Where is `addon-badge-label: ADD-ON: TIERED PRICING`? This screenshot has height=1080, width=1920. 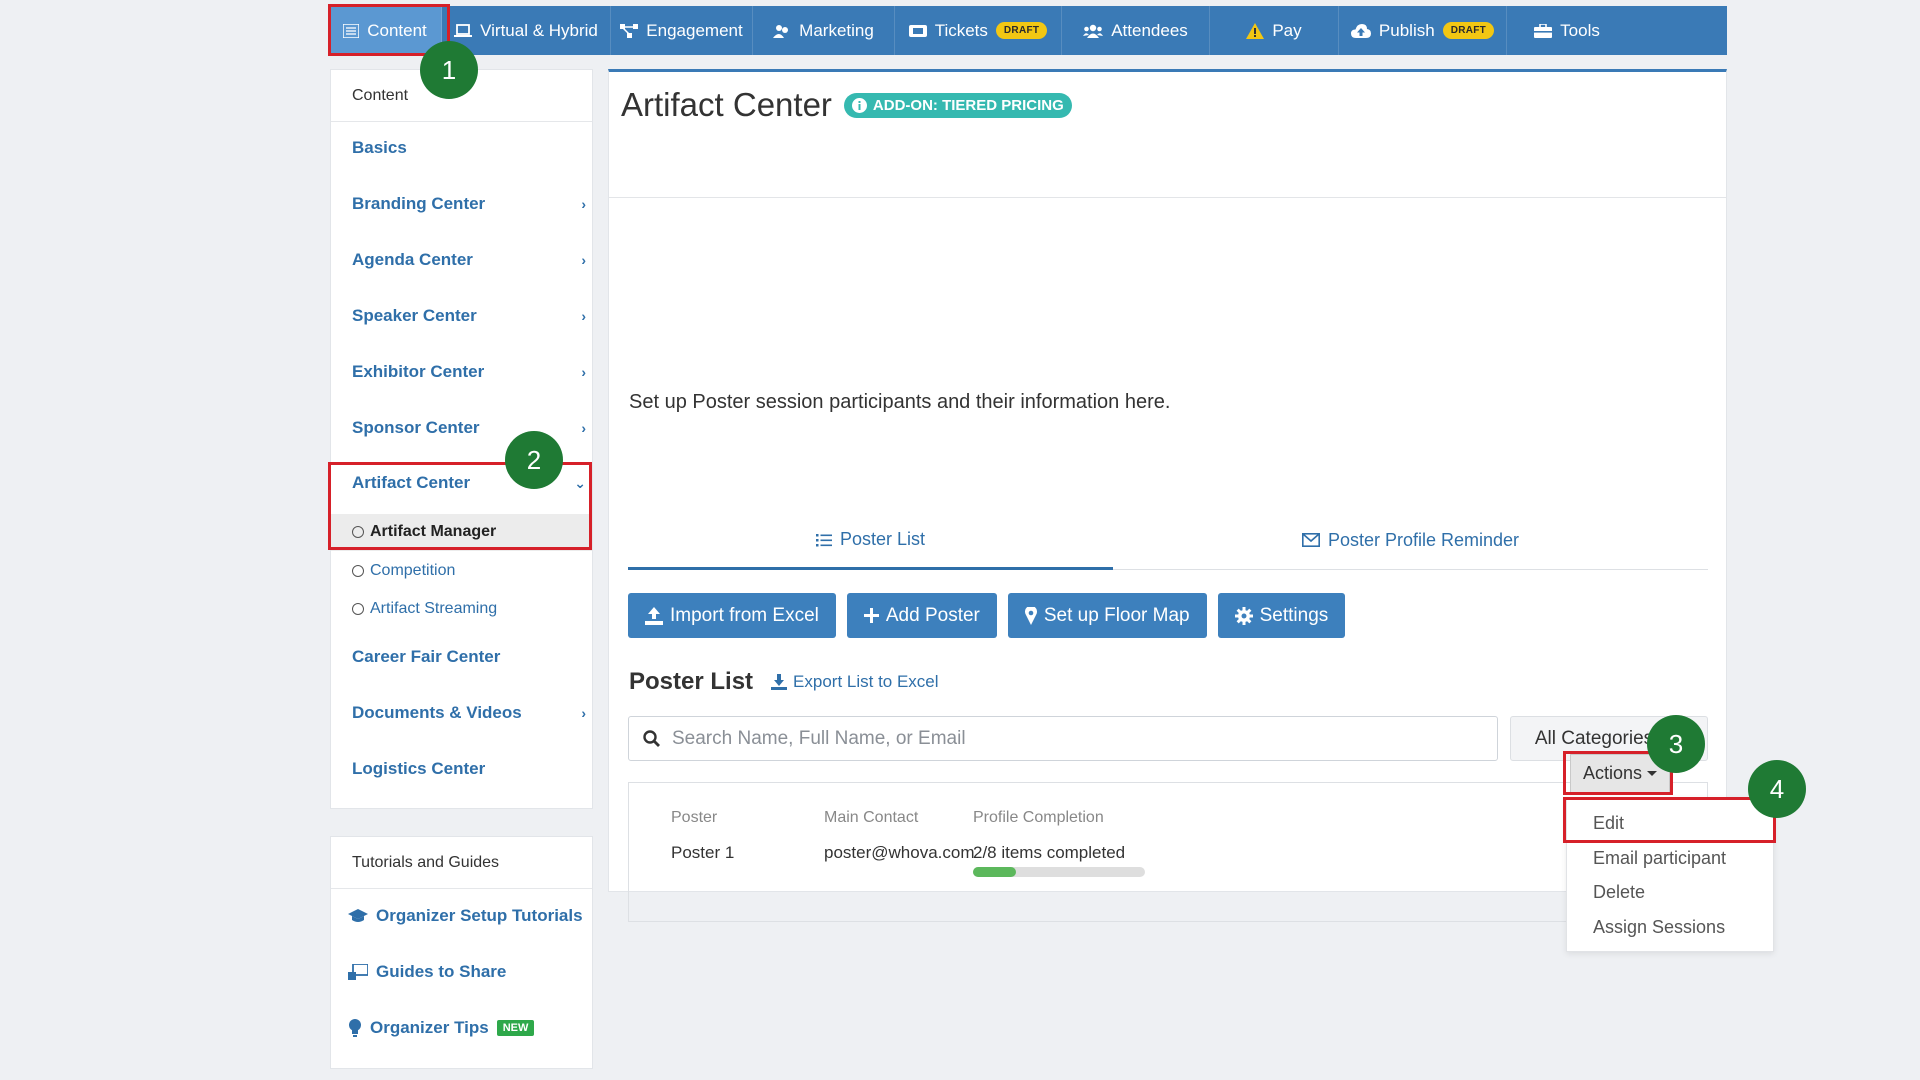
addon-badge-label: ADD-ON: TIERED PRICING is located at coordinates (968, 105).